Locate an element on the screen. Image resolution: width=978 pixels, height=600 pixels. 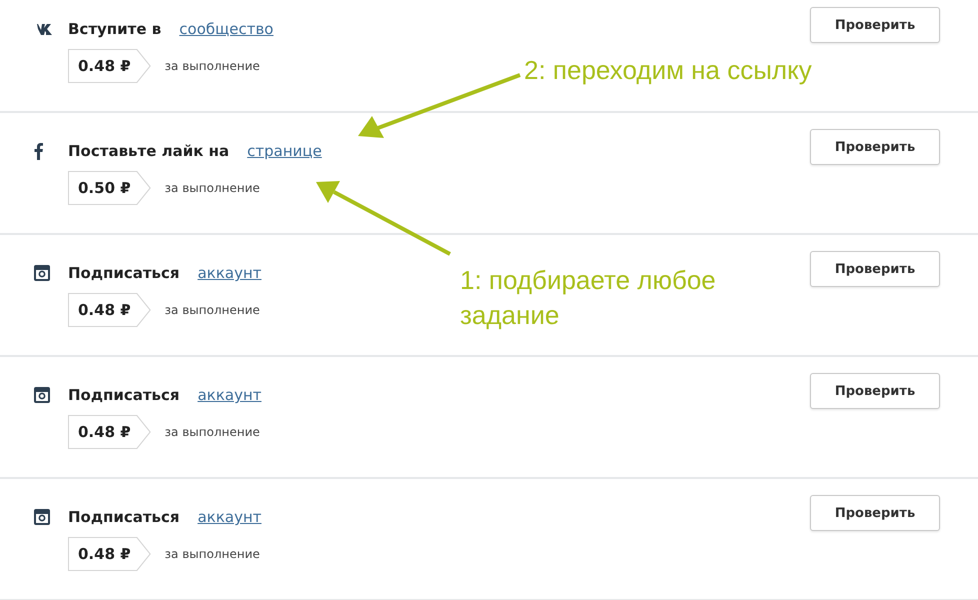
price-tag: 0.50 ₽ is located at coordinates (109, 188).